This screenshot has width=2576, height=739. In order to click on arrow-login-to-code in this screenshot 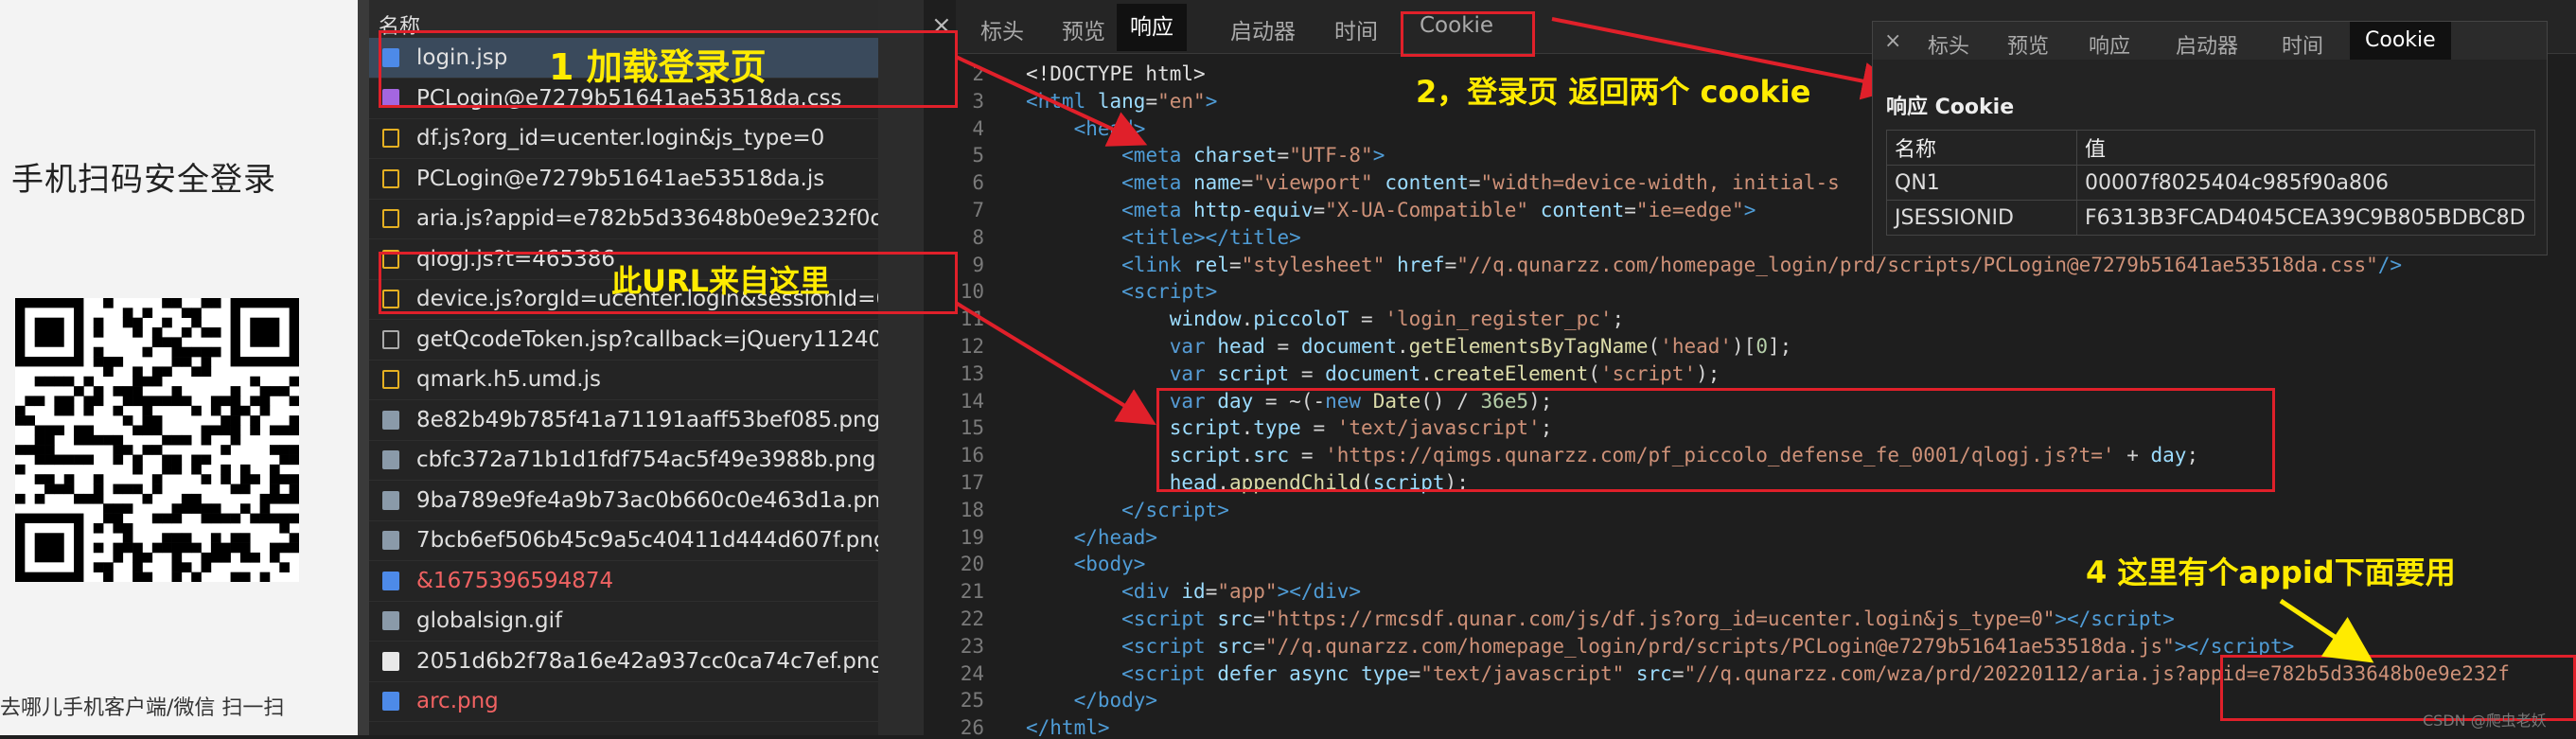, I will do `click(1051, 101)`.